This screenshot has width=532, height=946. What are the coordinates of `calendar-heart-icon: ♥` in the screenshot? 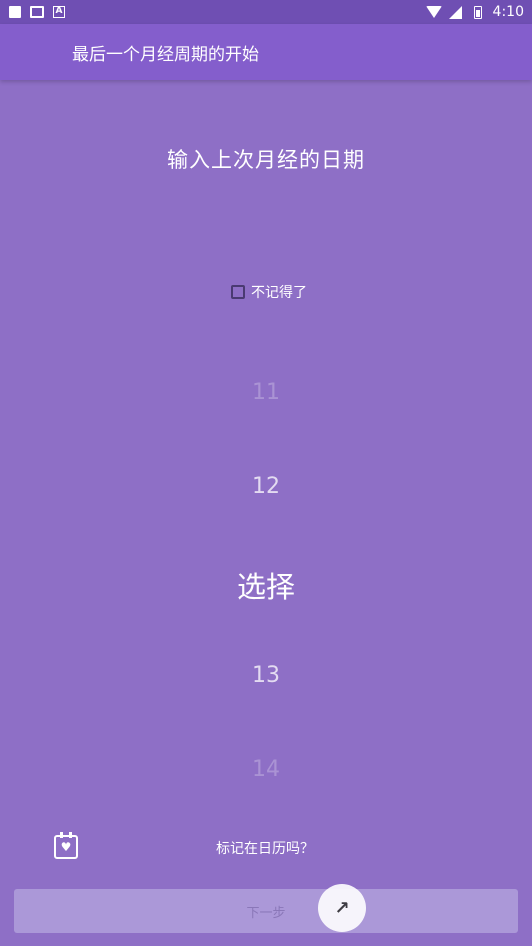 It's located at (66, 845).